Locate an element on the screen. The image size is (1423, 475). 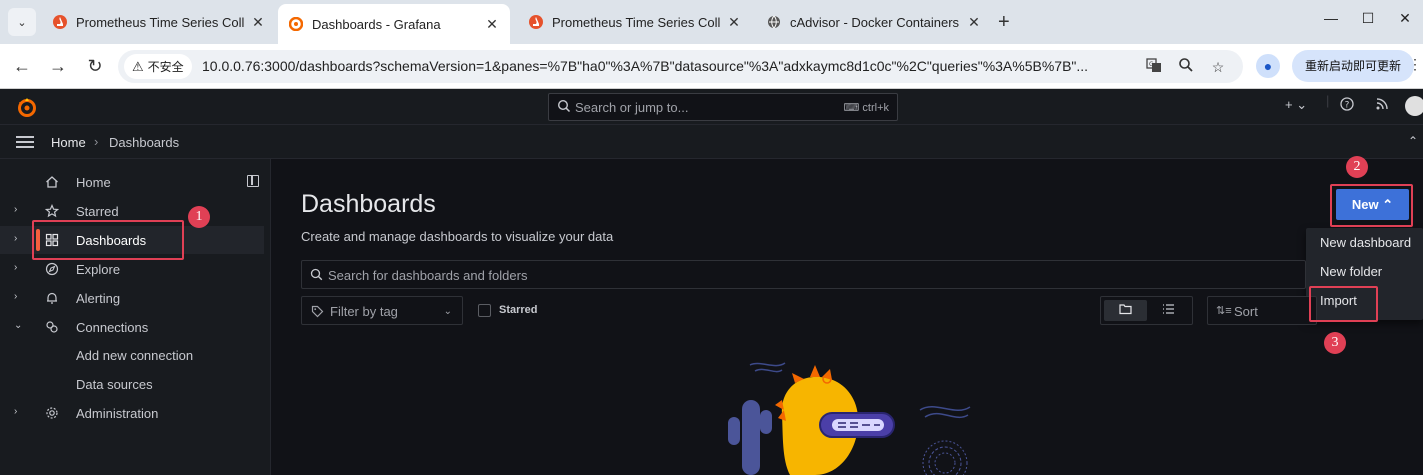
grafana-logo-icon is located at coordinates (27, 107).